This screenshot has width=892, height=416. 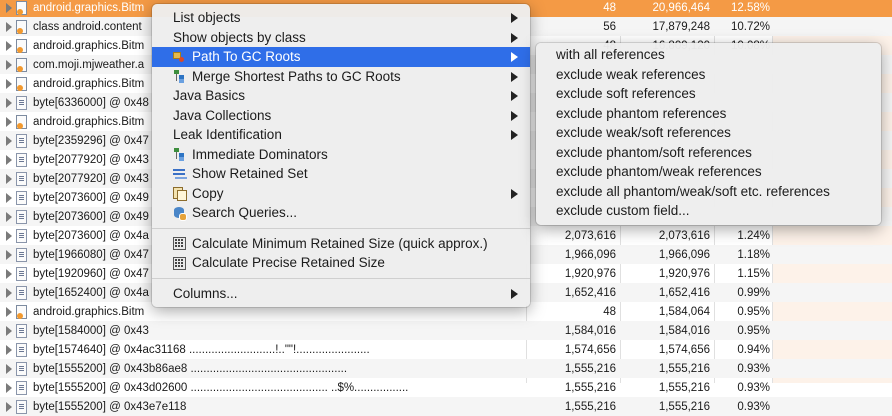 What do you see at coordinates (684, 311) in the screenshot?
I see `retained-heap-cell: 1,584,064` at bounding box center [684, 311].